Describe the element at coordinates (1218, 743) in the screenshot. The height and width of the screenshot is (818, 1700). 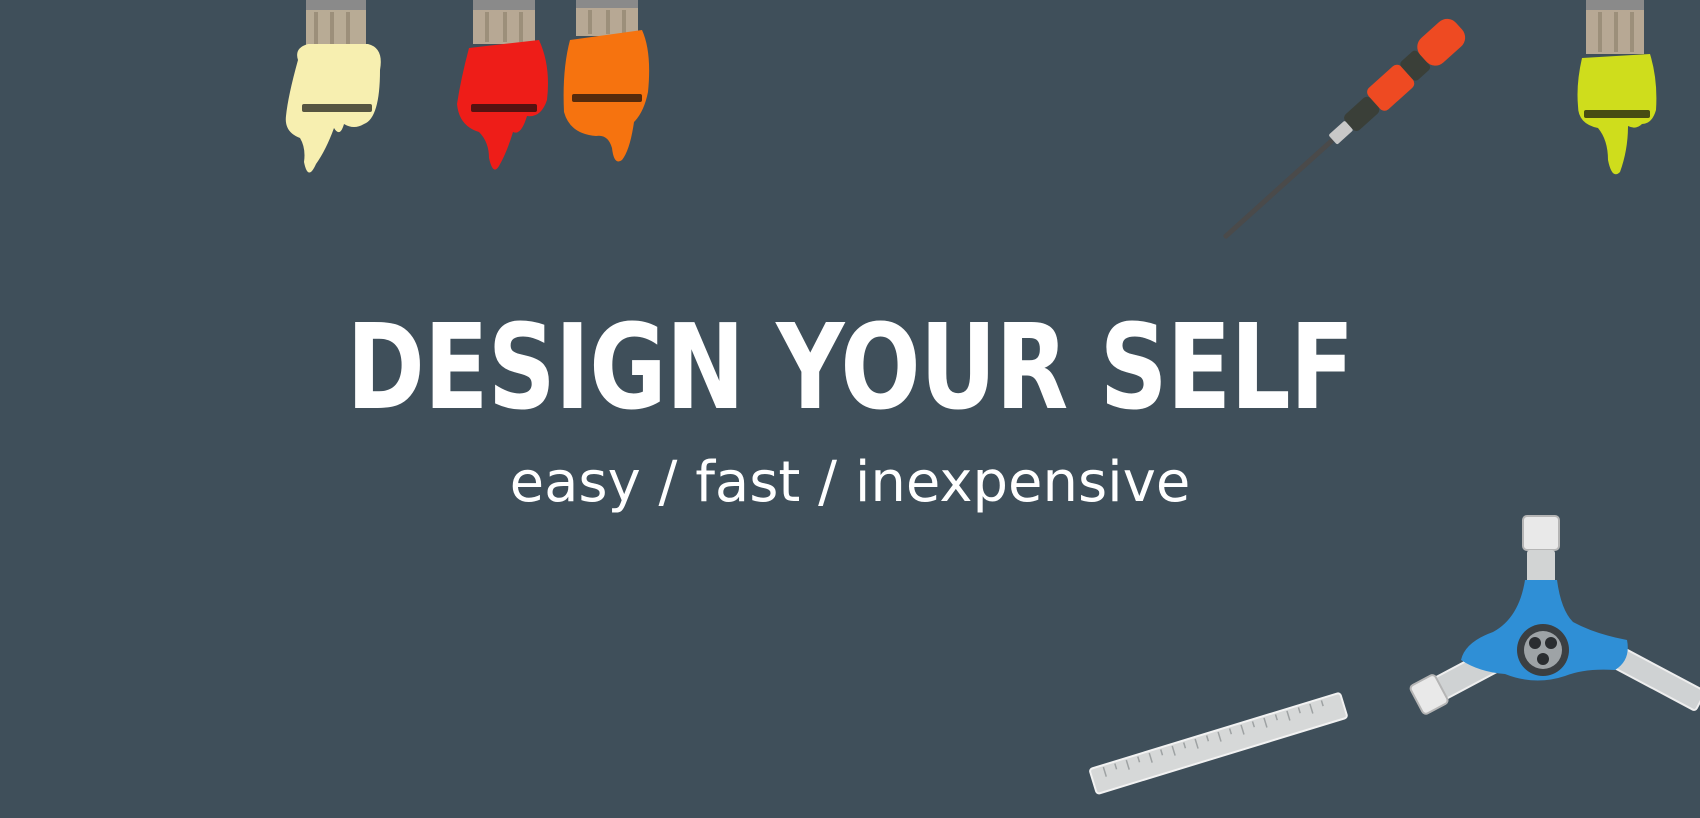
I see `ruler-icon` at that location.